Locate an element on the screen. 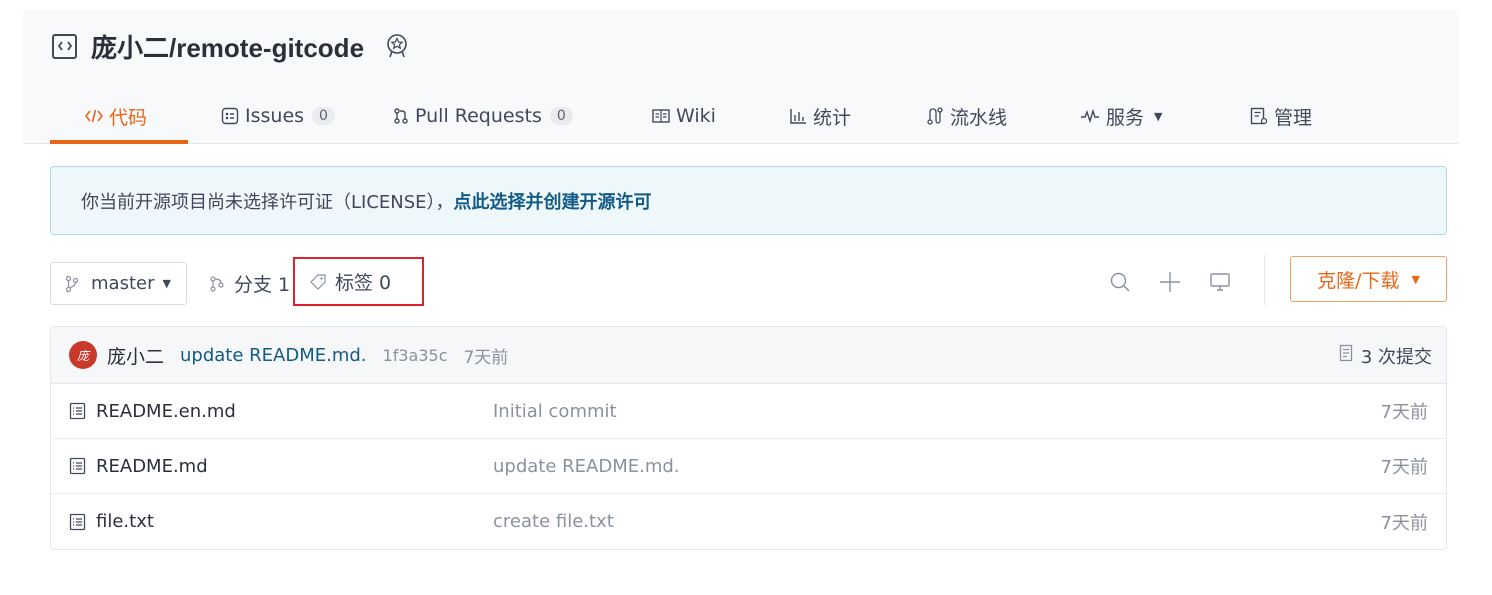  file-commit-message: create file.txt is located at coordinates (553, 521).